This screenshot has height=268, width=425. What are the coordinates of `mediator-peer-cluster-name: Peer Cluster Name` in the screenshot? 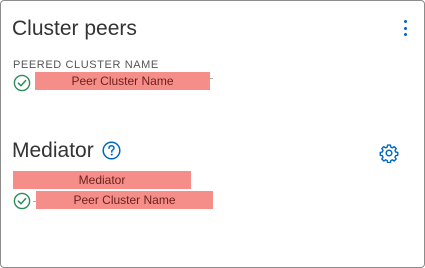 It's located at (124, 200).